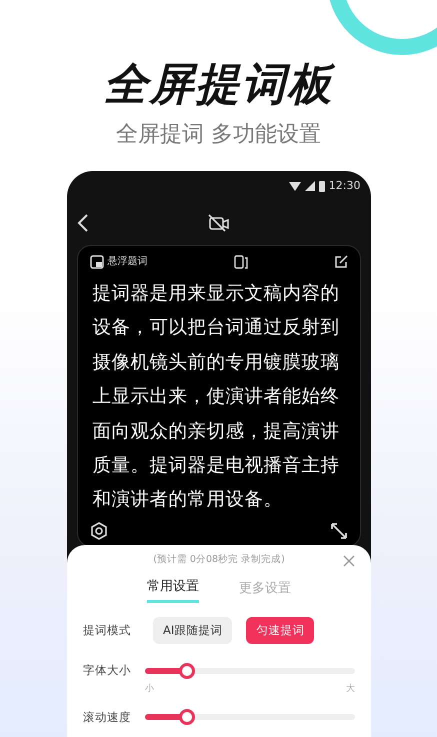  What do you see at coordinates (280, 630) in the screenshot?
I see `mode-option: 匀速提词` at bounding box center [280, 630].